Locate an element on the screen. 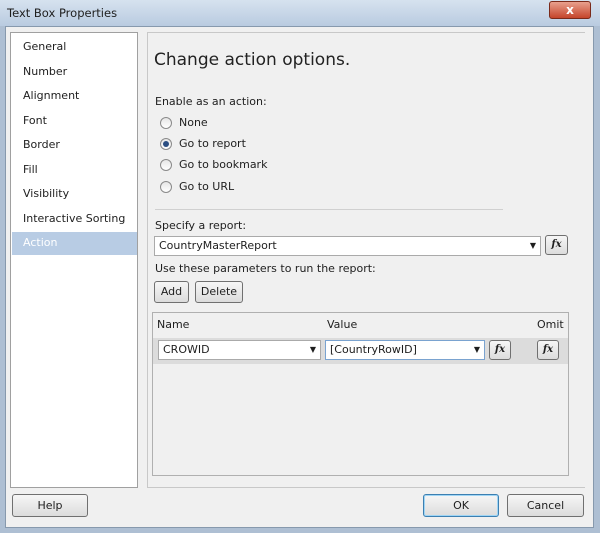 The image size is (600, 533). param-name-combo: CROWID ▼ is located at coordinates (239, 350).